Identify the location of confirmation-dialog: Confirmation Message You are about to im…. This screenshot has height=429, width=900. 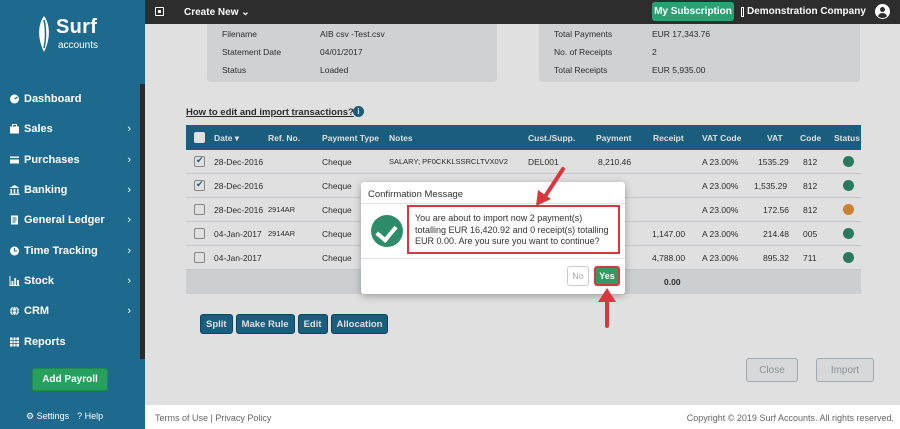
(493, 238).